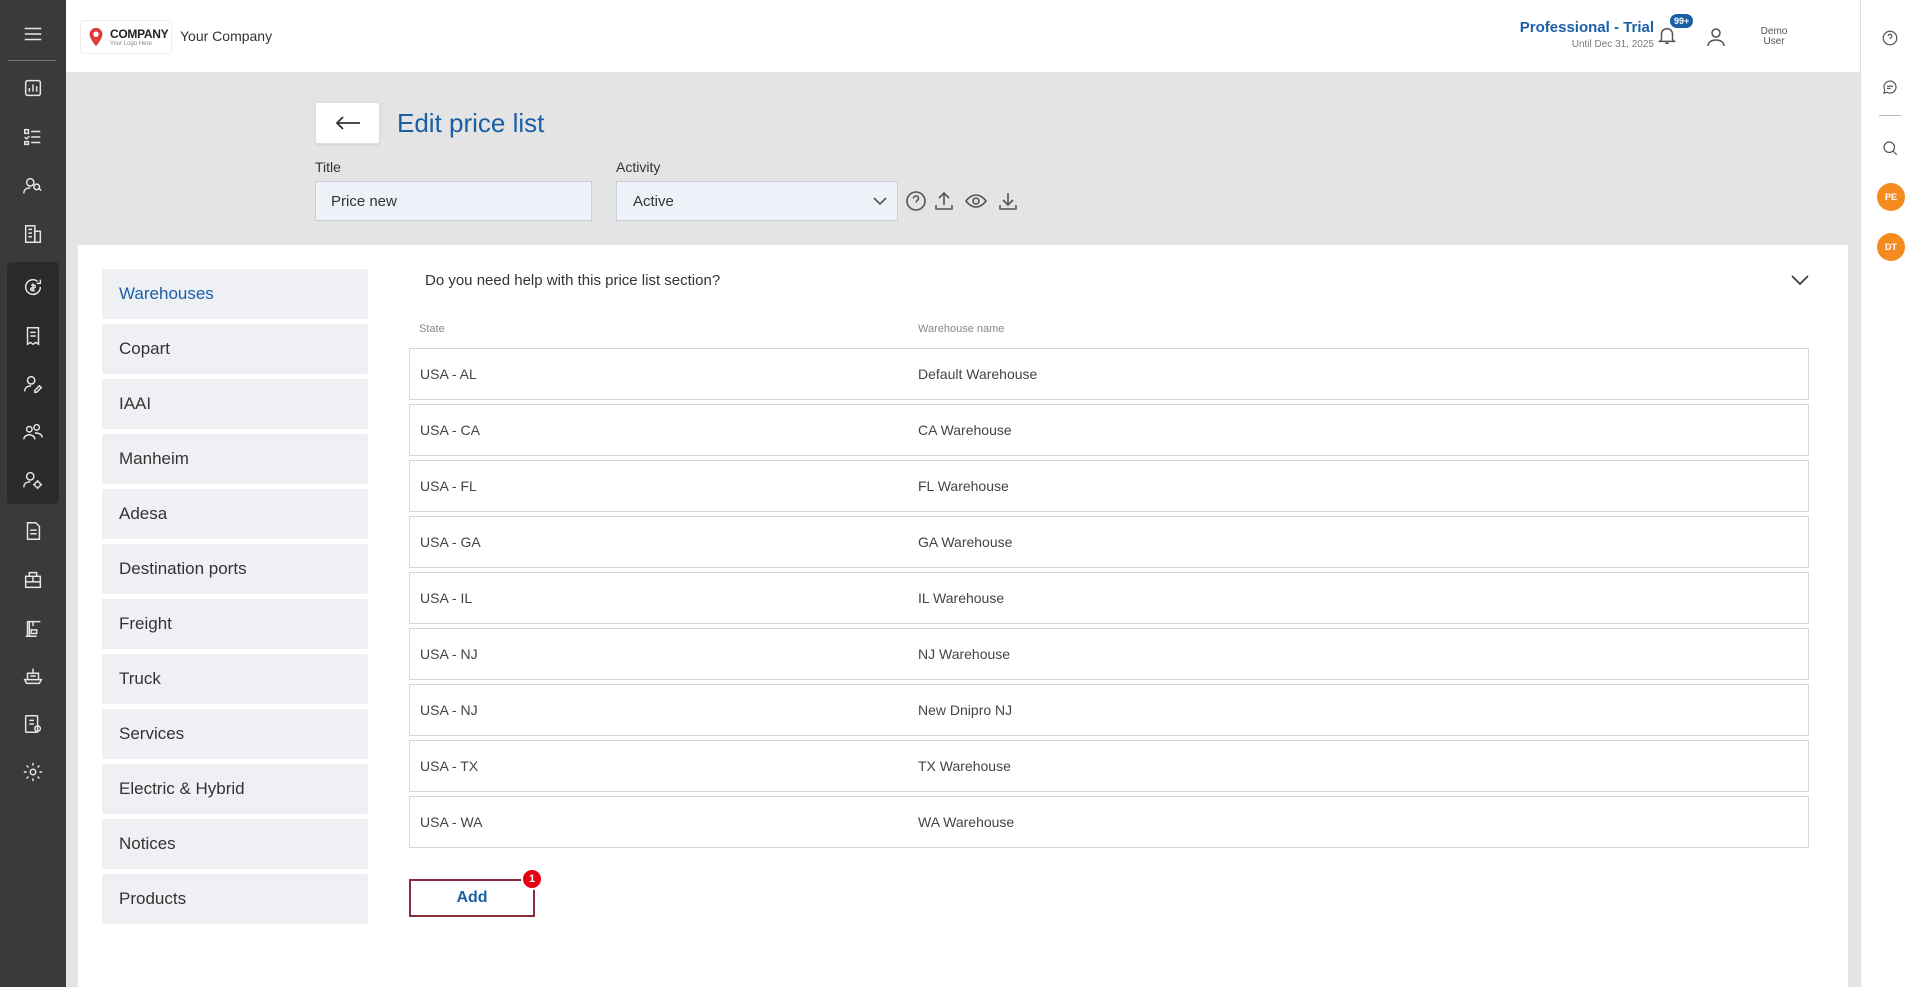  I want to click on section-notices: Notices, so click(235, 844).